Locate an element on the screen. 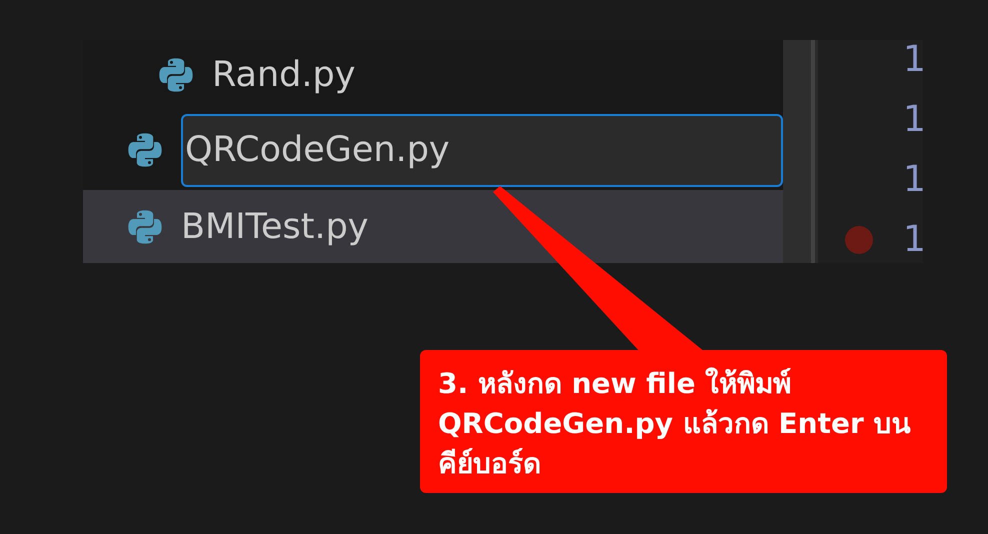  filename-input: QRCodeGen.py is located at coordinates (482, 150).